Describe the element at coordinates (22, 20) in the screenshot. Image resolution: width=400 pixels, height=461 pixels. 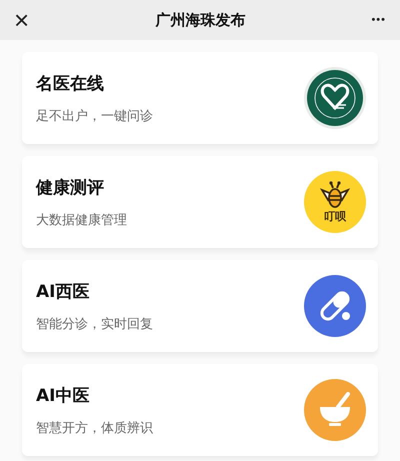
I see `close-button: ×` at that location.